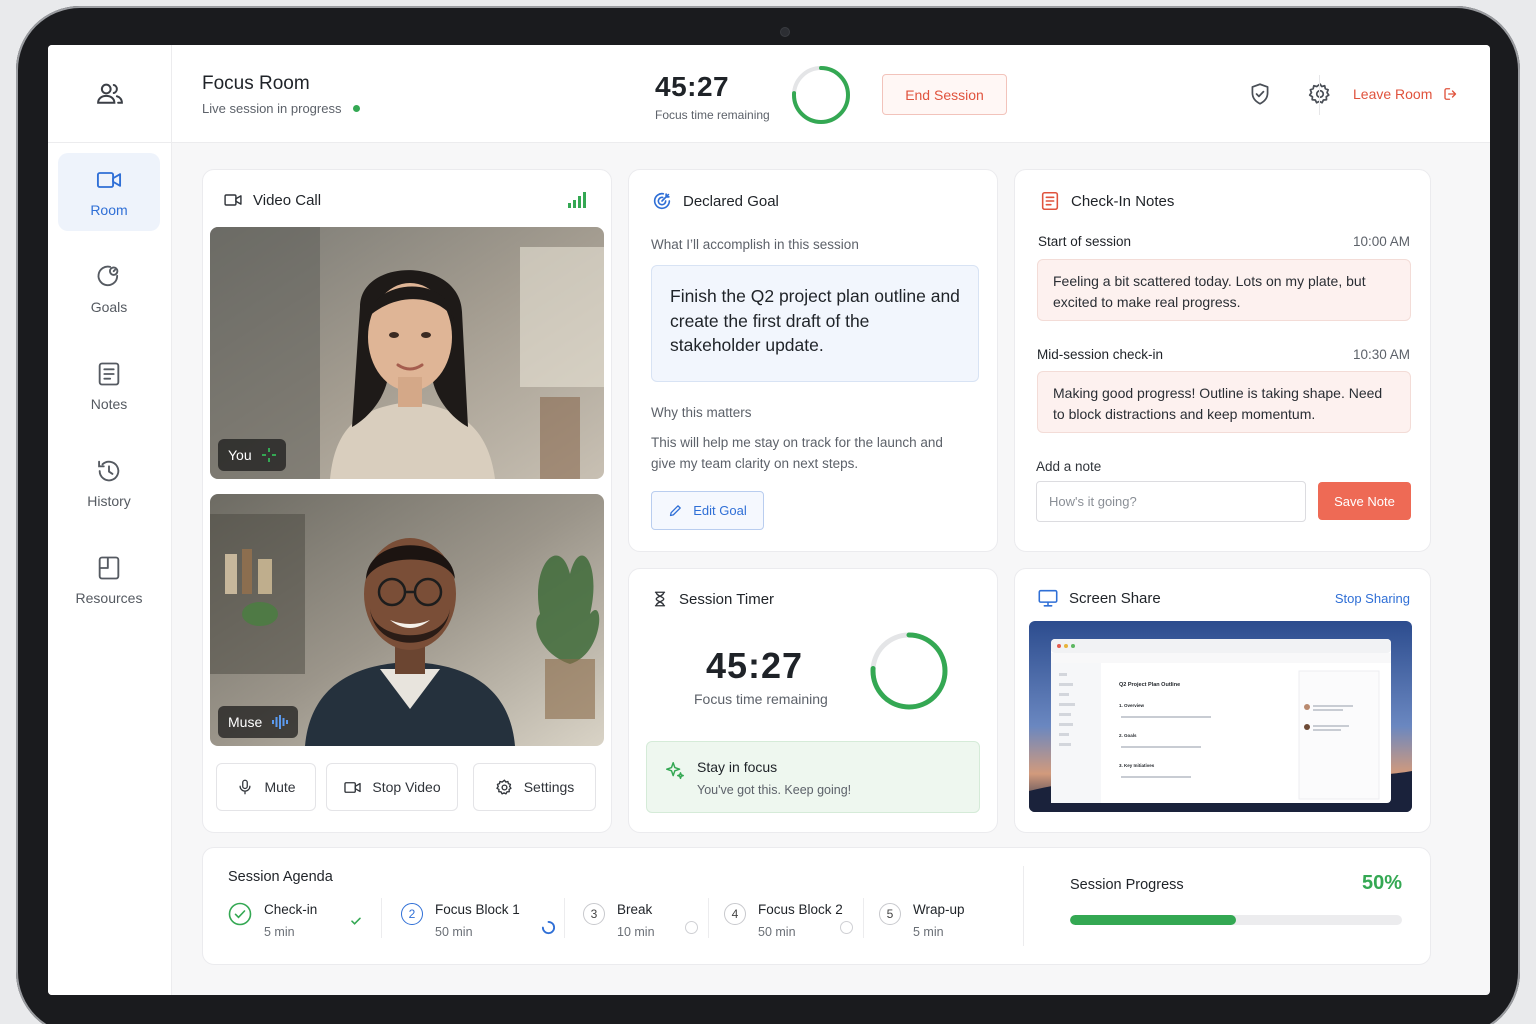  What do you see at coordinates (109, 374) in the screenshot?
I see `notes-icon` at bounding box center [109, 374].